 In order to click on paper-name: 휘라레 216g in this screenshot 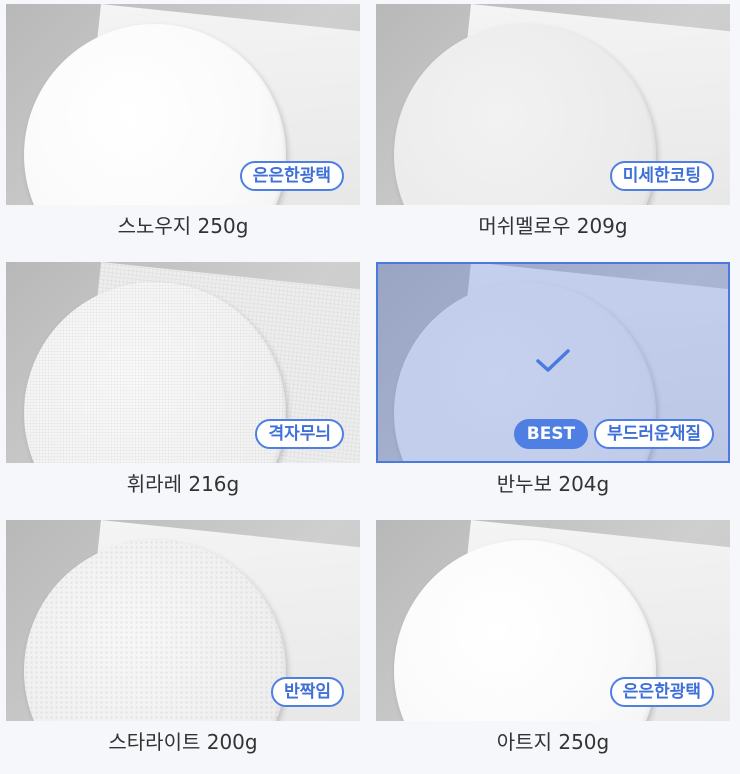, I will do `click(183, 484)`.